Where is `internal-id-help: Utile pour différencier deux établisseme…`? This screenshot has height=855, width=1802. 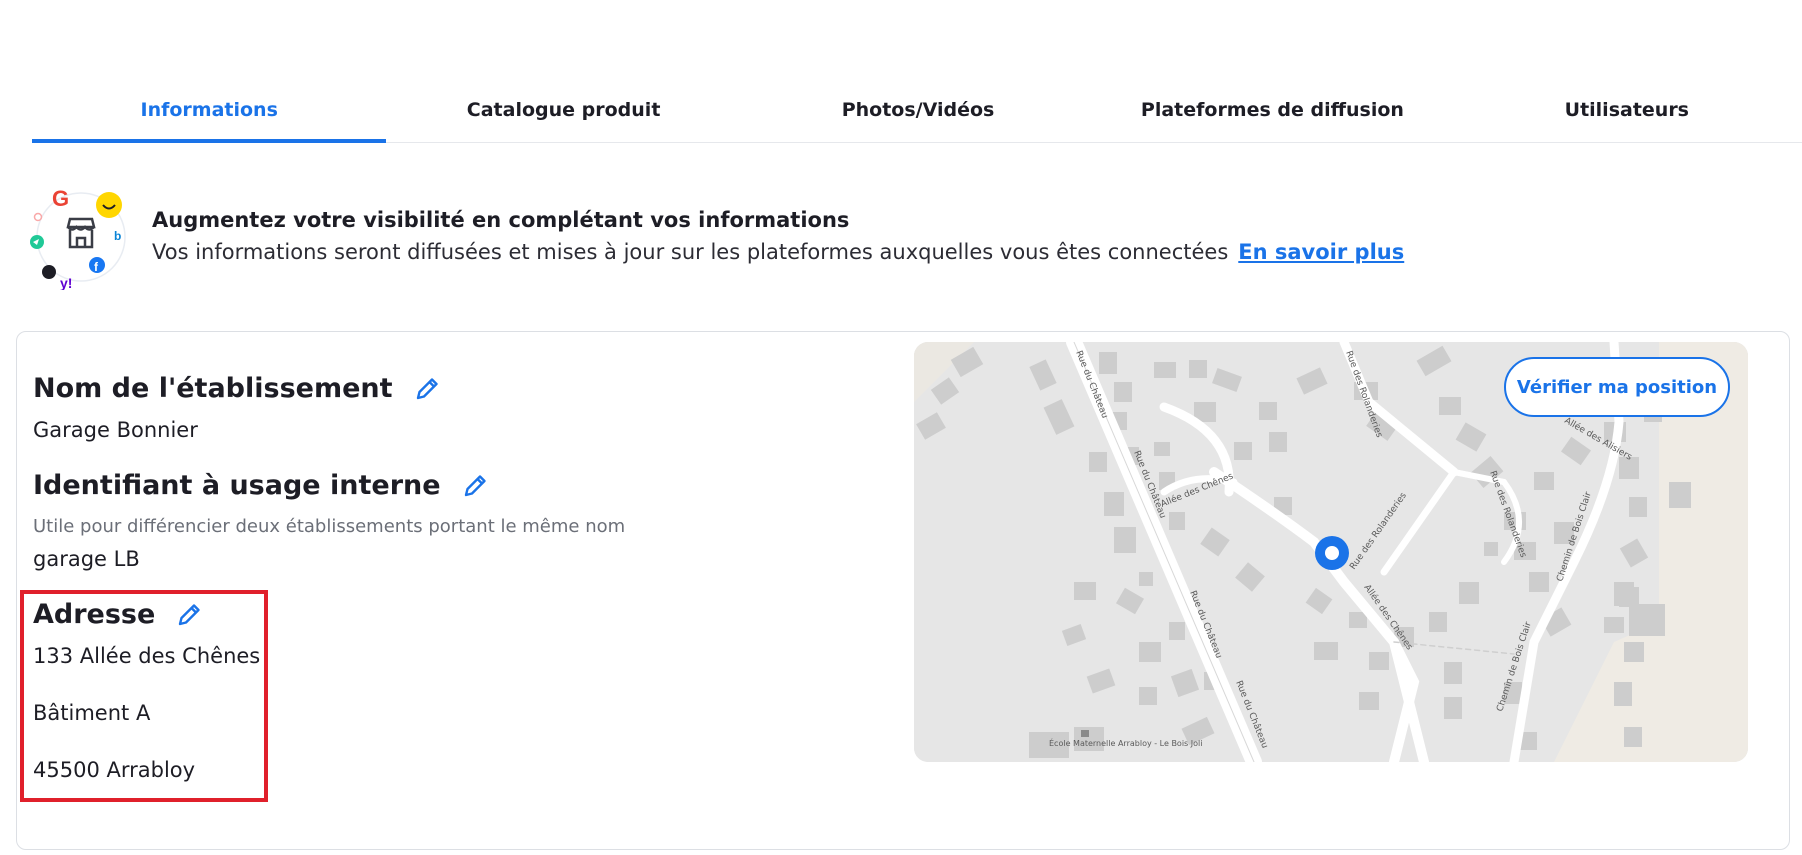 internal-id-help: Utile pour différencier deux établisseme… is located at coordinates (329, 526).